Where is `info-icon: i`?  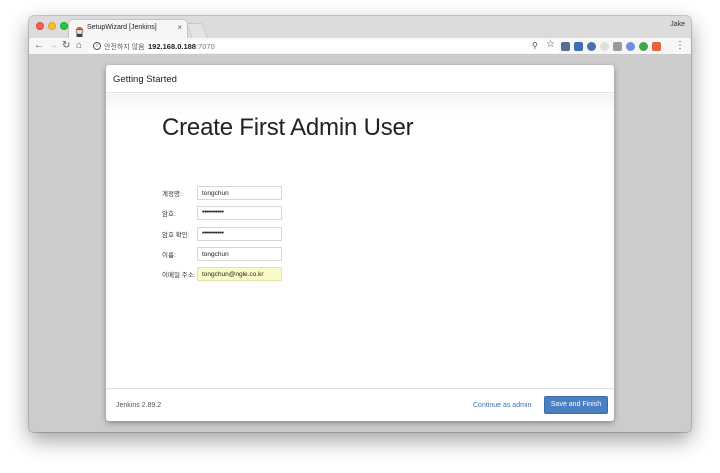 info-icon: i is located at coordinates (97, 46).